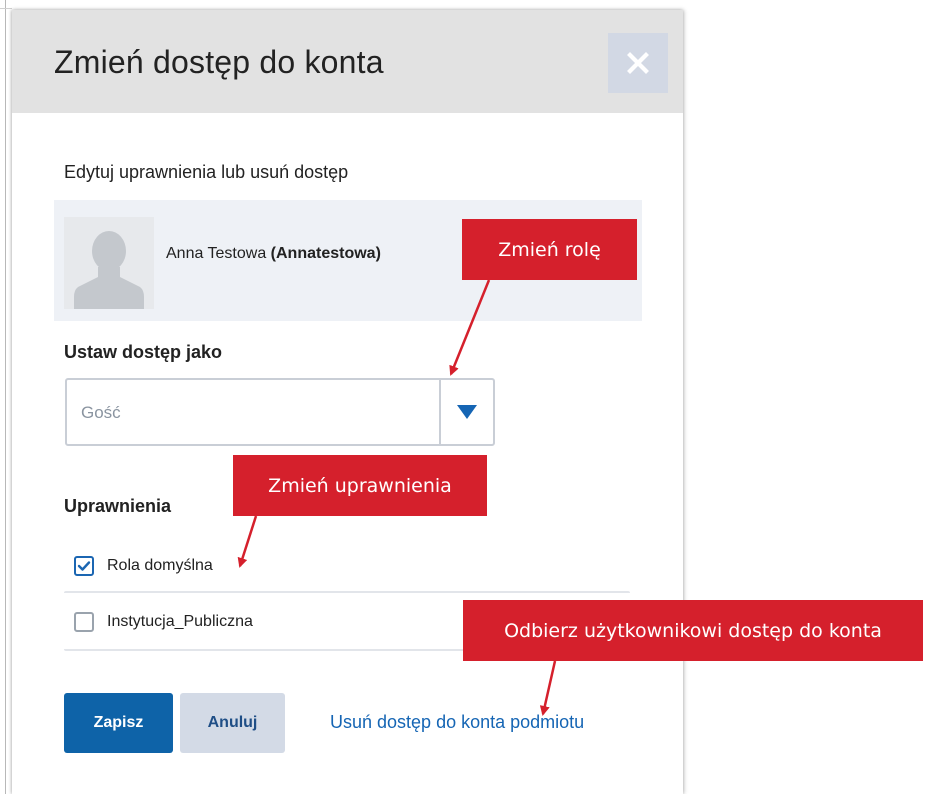 This screenshot has height=794, width=929. I want to click on user-name-line: Anna Testowa (Annatestowa), so click(273, 254).